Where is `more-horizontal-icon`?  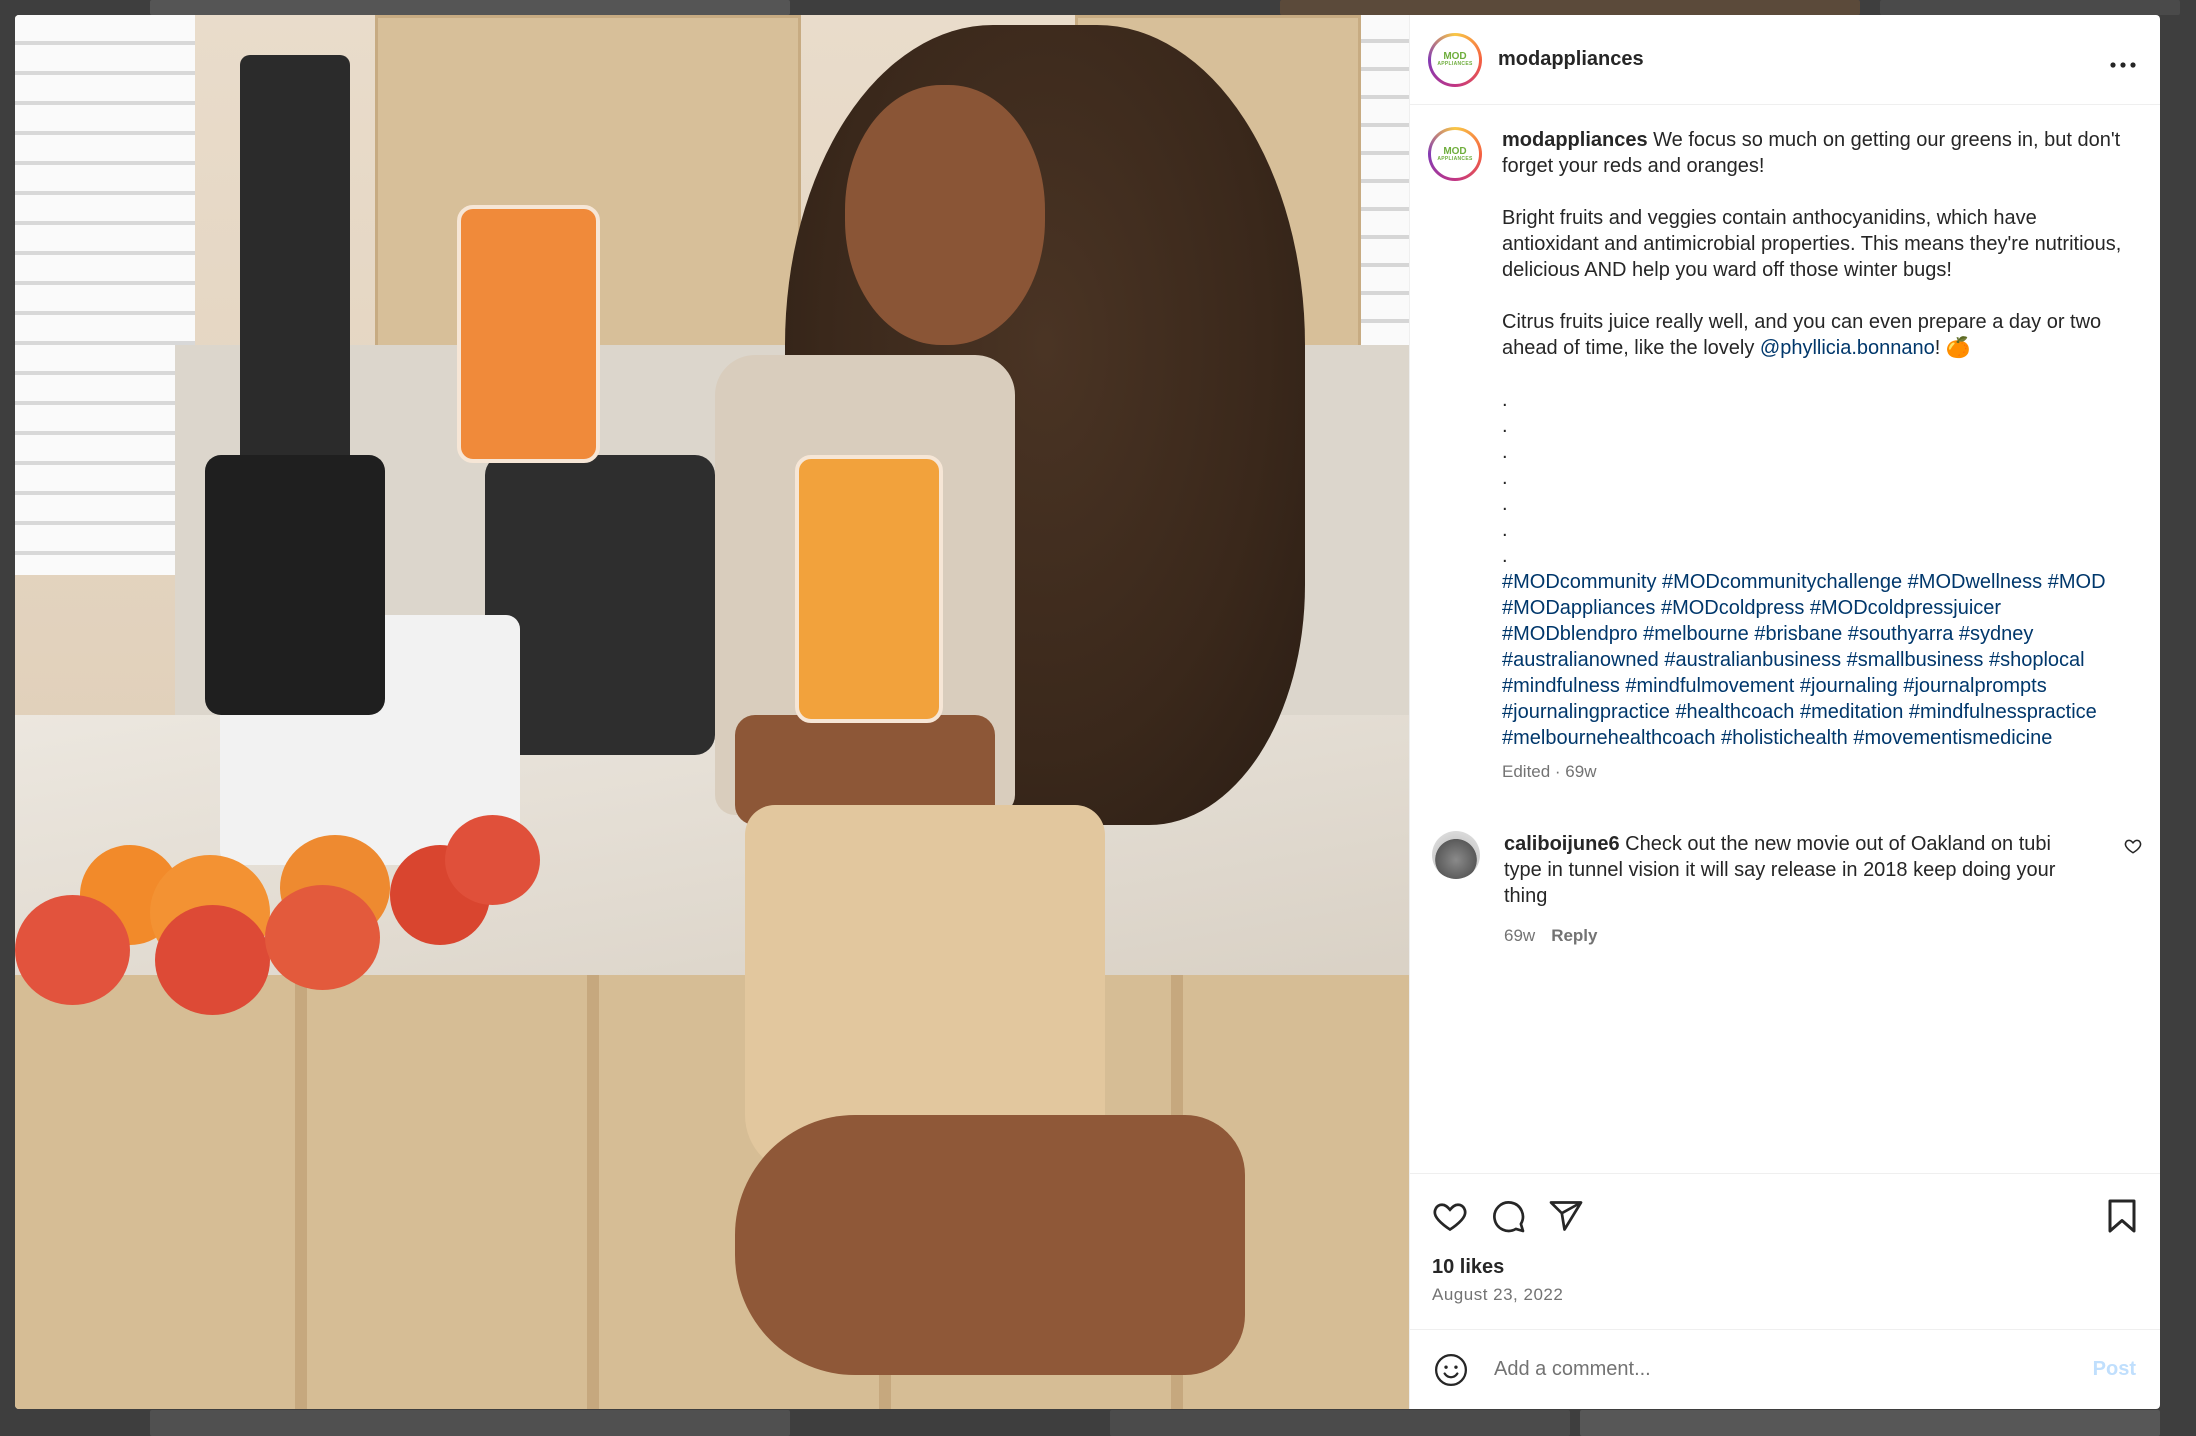 more-horizontal-icon is located at coordinates (2123, 65).